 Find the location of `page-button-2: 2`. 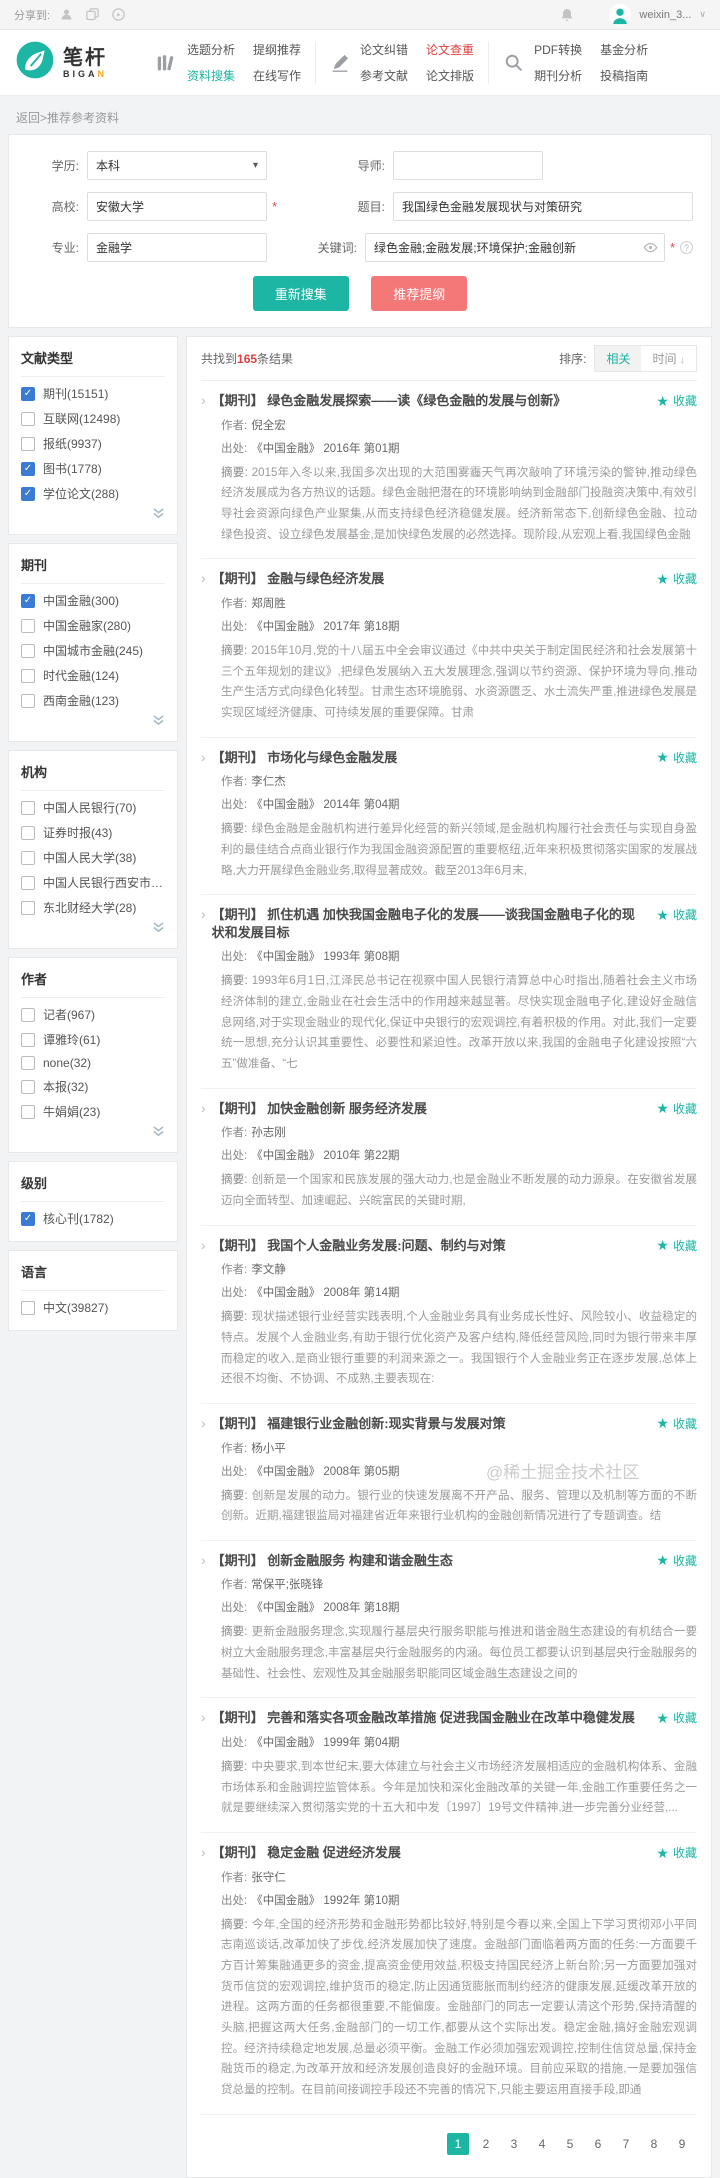

page-button-2: 2 is located at coordinates (486, 2144).